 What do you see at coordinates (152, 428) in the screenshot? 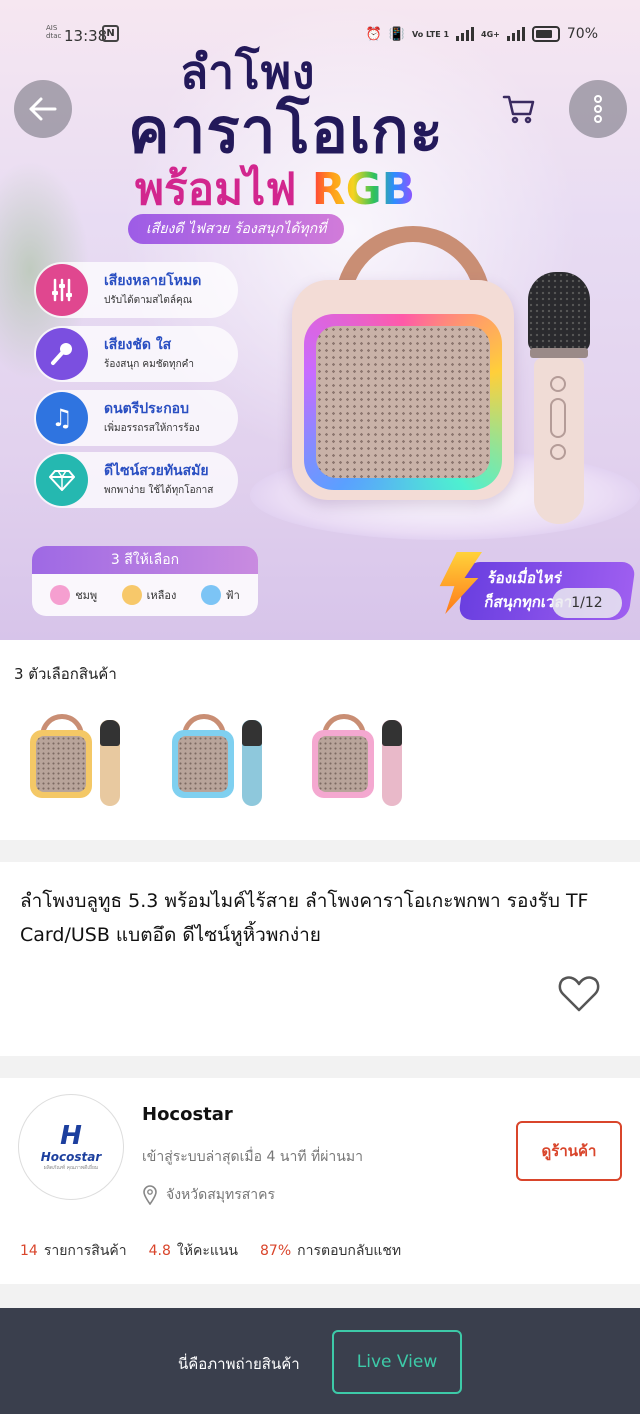
I see `feature-subtitle: เพิ่มอรรถรสให้การร้อง` at bounding box center [152, 428].